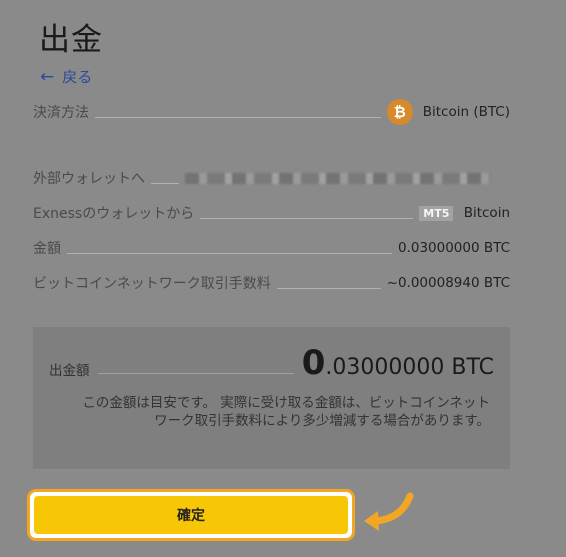 The height and width of the screenshot is (557, 566). I want to click on payment-method-row: 決済方法 ₿ Bitcoin (BTC), so click(271, 112).